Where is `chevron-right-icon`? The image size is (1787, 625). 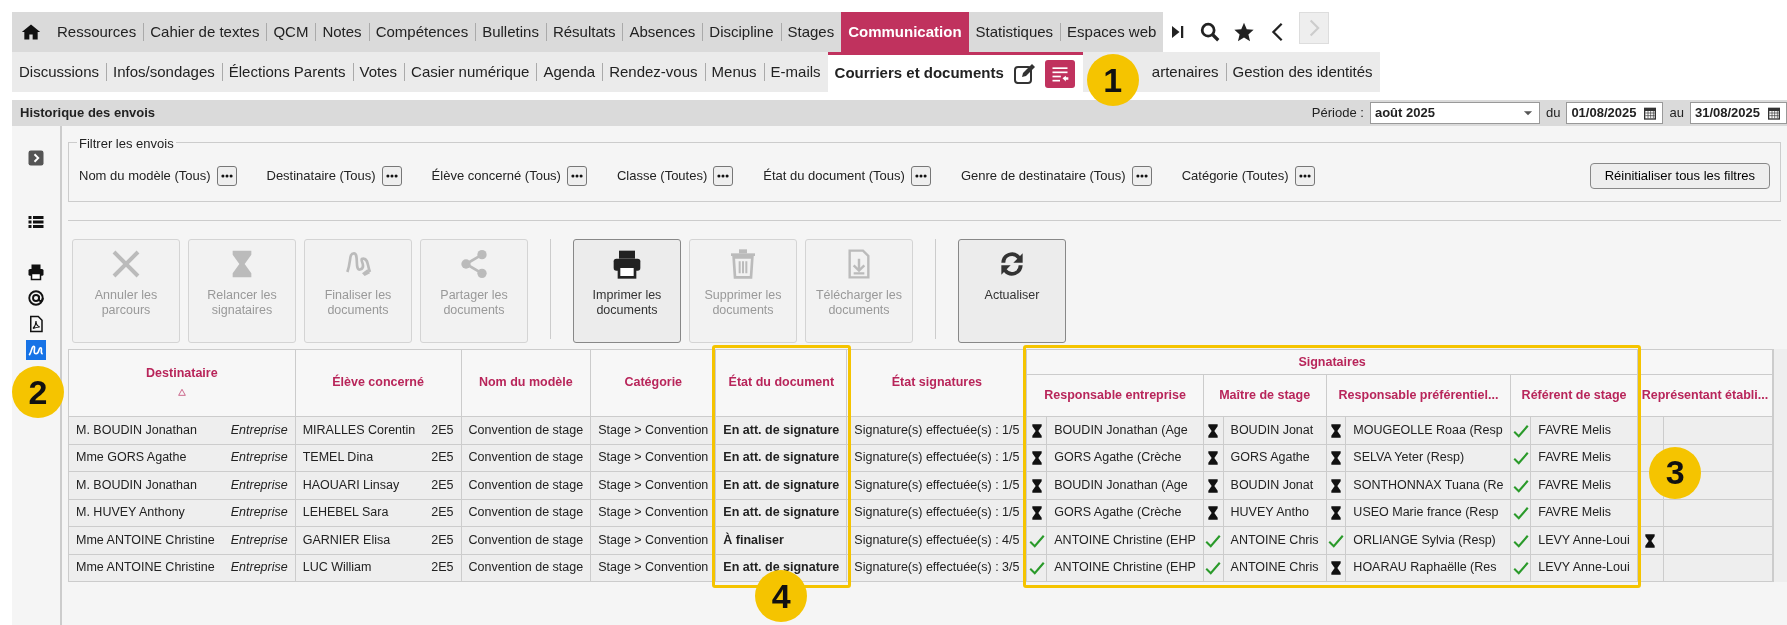
chevron-right-icon is located at coordinates (36, 158).